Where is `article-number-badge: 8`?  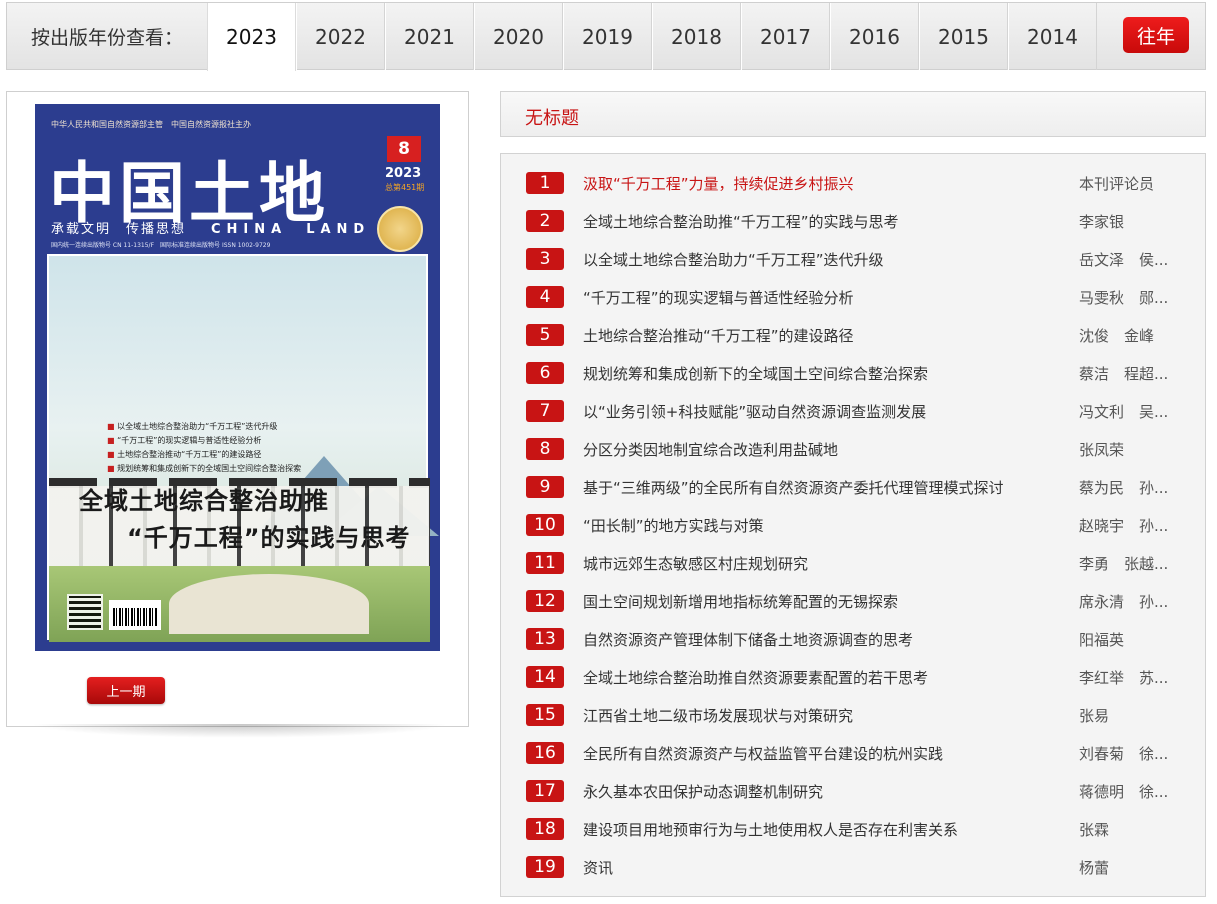
article-number-badge: 8 is located at coordinates (545, 449).